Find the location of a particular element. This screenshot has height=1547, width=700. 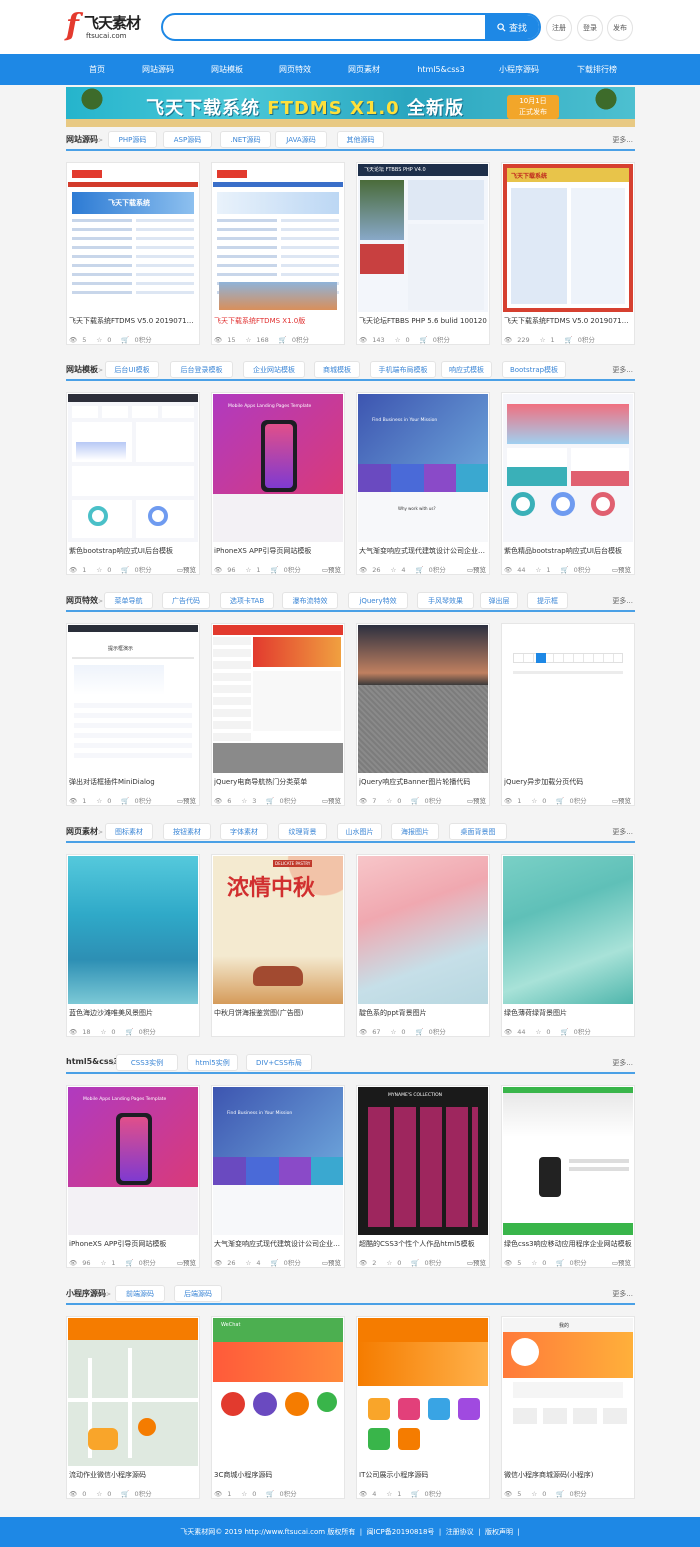

resource-card: WeChat 3C商城小程序源码 👁 1 ☆ 0 🛒 0积分 is located at coordinates (278, 1407).